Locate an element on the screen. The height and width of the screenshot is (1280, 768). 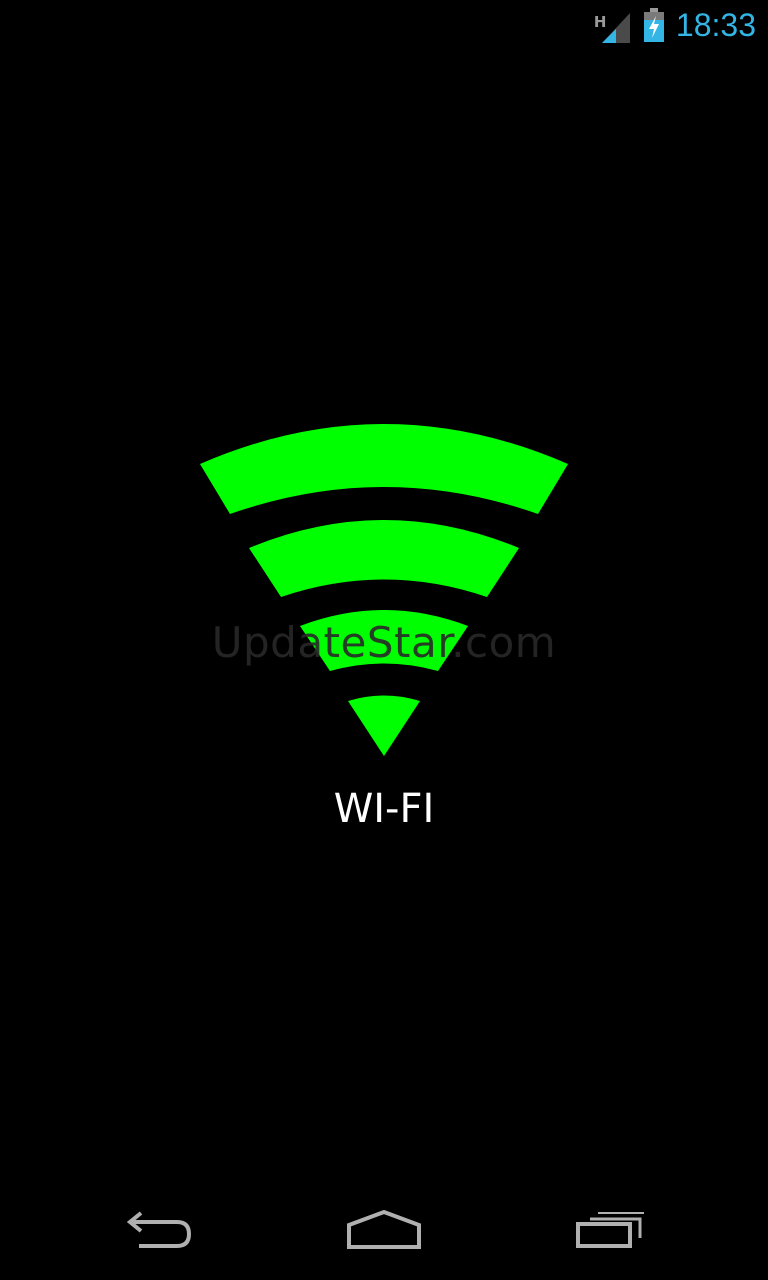
recent-apps-icon is located at coordinates (610, 1230).